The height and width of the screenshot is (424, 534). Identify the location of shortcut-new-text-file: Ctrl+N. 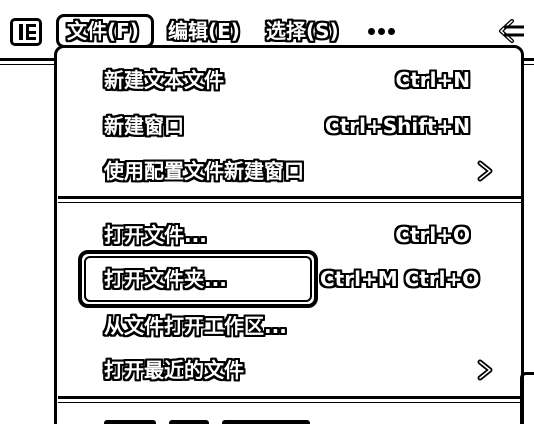
(432, 80).